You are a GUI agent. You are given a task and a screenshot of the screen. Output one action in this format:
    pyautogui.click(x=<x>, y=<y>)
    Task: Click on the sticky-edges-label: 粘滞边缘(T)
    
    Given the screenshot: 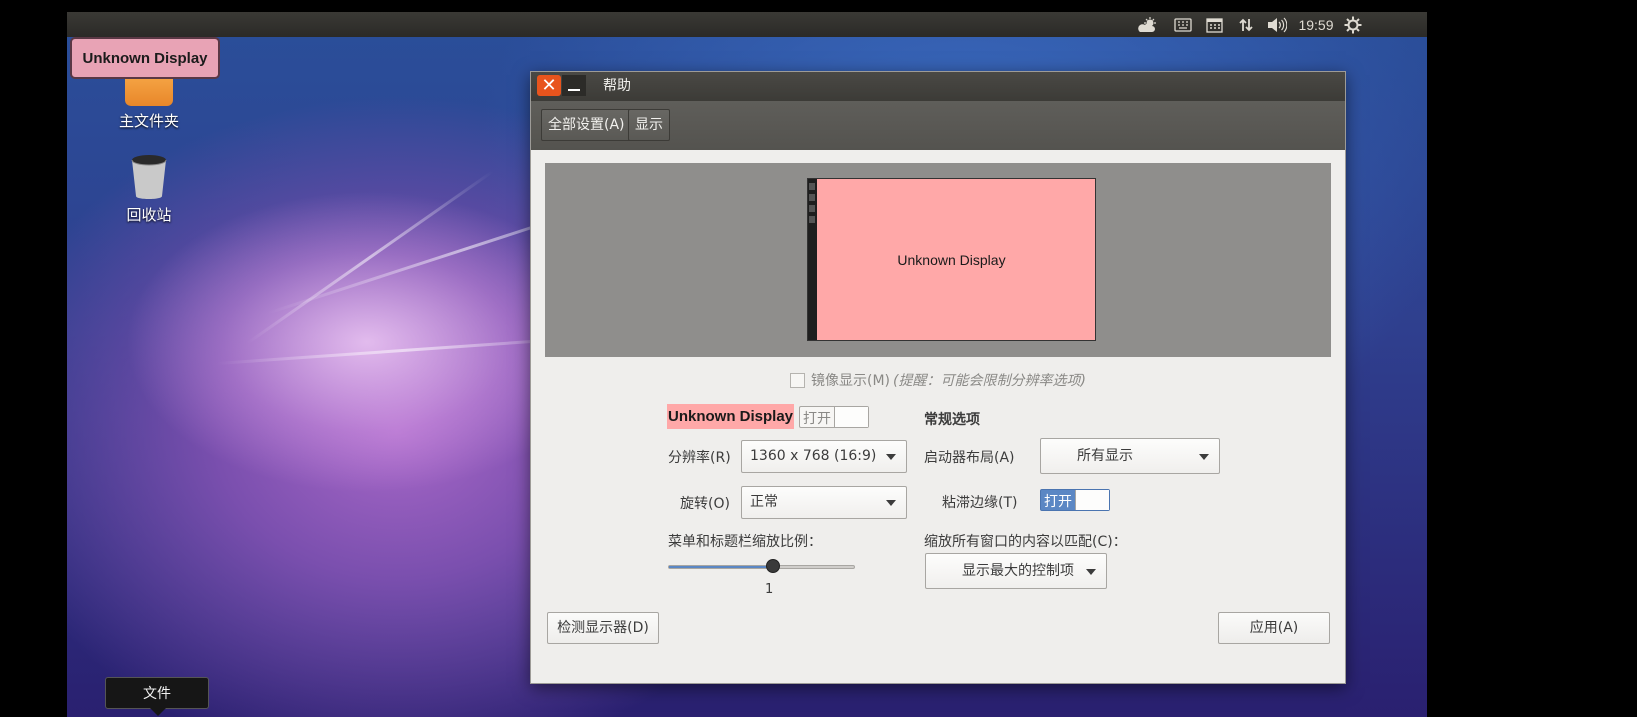 What is the action you would take?
    pyautogui.click(x=980, y=503)
    